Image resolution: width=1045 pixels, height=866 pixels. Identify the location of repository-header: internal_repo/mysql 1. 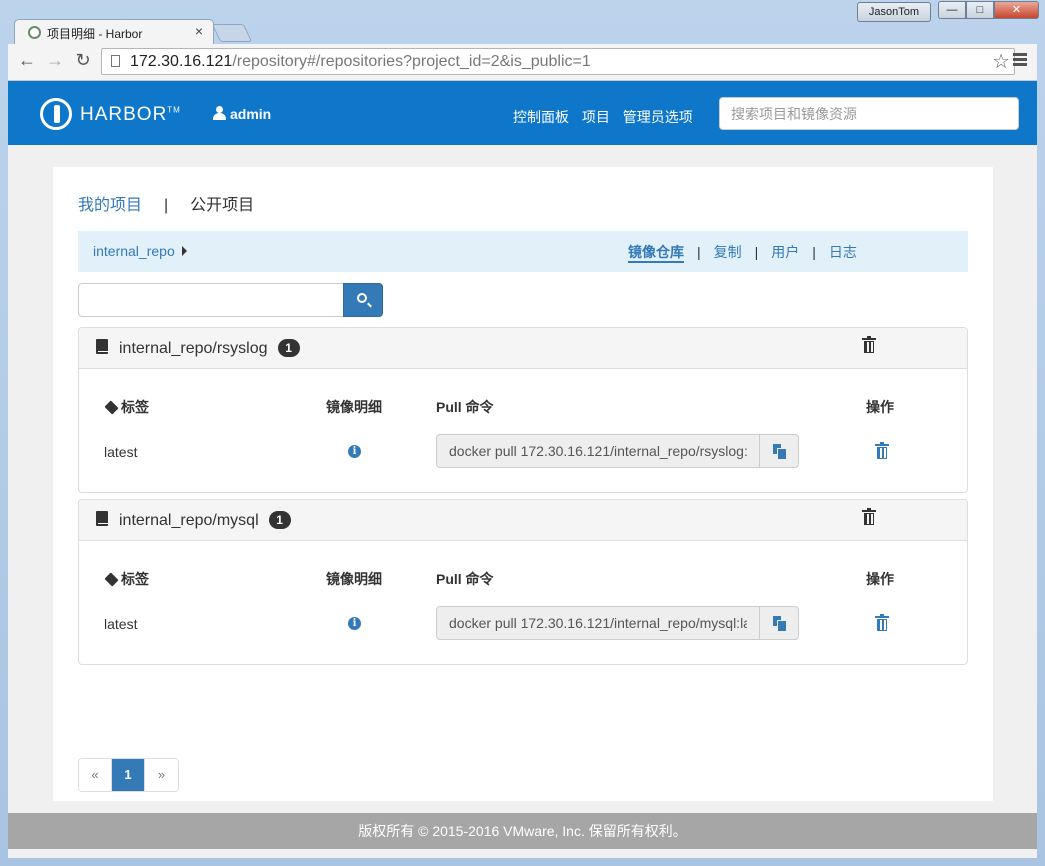
(523, 520).